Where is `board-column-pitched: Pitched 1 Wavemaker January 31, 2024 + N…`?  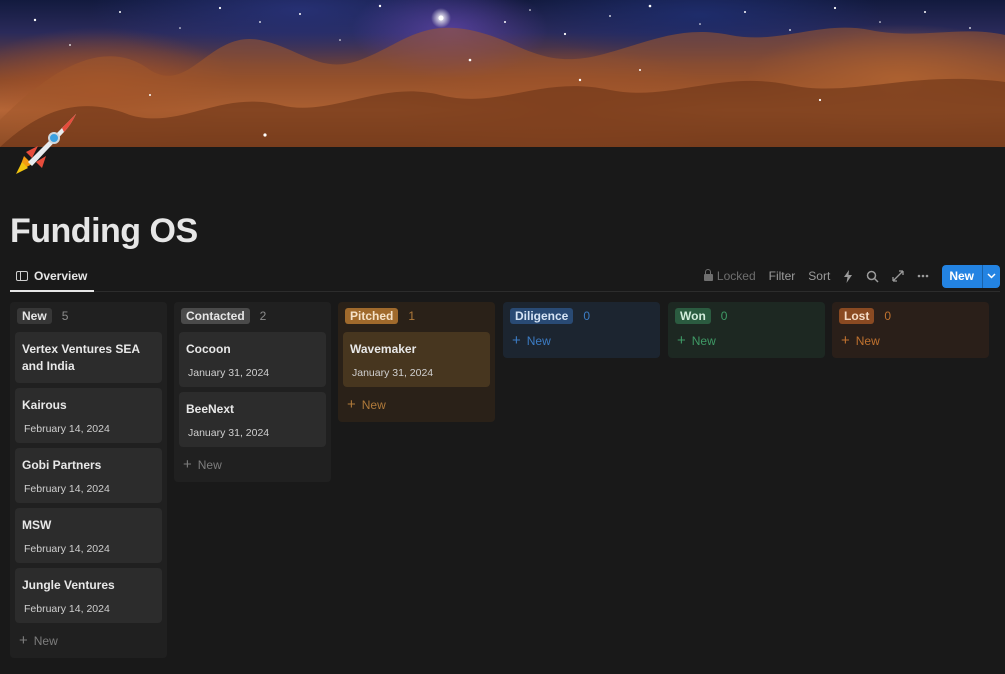
board-column-pitched: Pitched 1 Wavemaker January 31, 2024 + N… is located at coordinates (416, 362).